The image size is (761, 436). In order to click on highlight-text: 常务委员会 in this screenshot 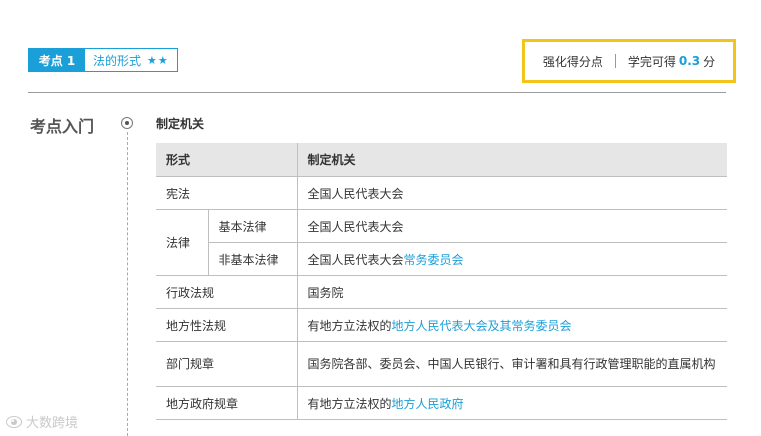, I will do `click(433, 259)`.